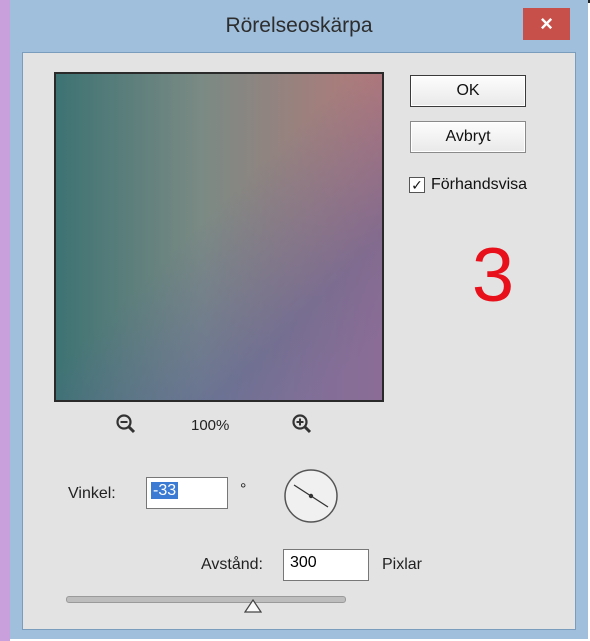 This screenshot has height=641, width=590. Describe the element at coordinates (5, 320) in the screenshot. I see `window-edge-left` at that location.